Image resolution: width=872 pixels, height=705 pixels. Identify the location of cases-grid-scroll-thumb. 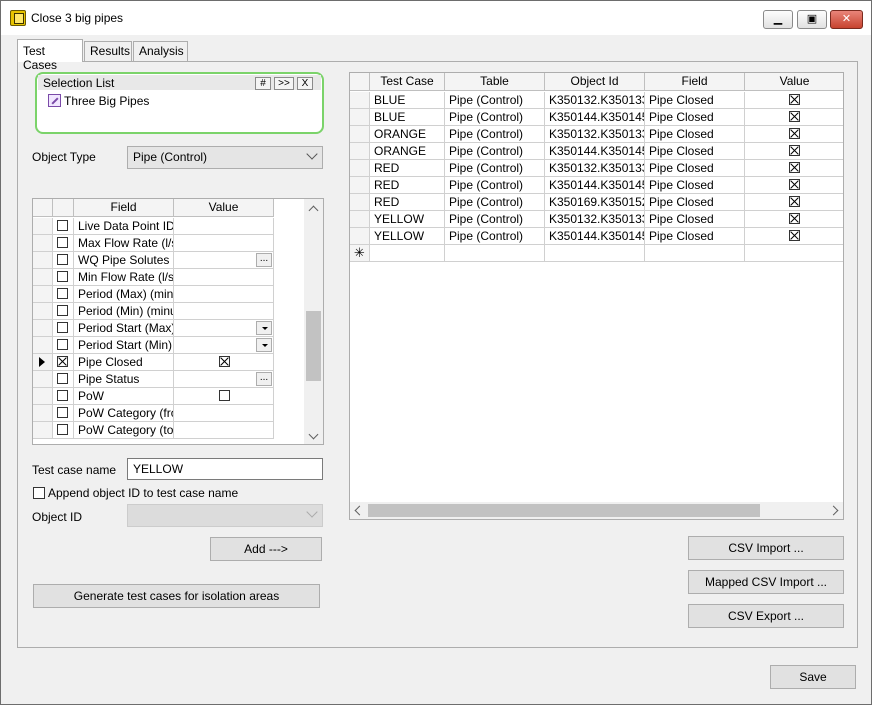
(564, 510).